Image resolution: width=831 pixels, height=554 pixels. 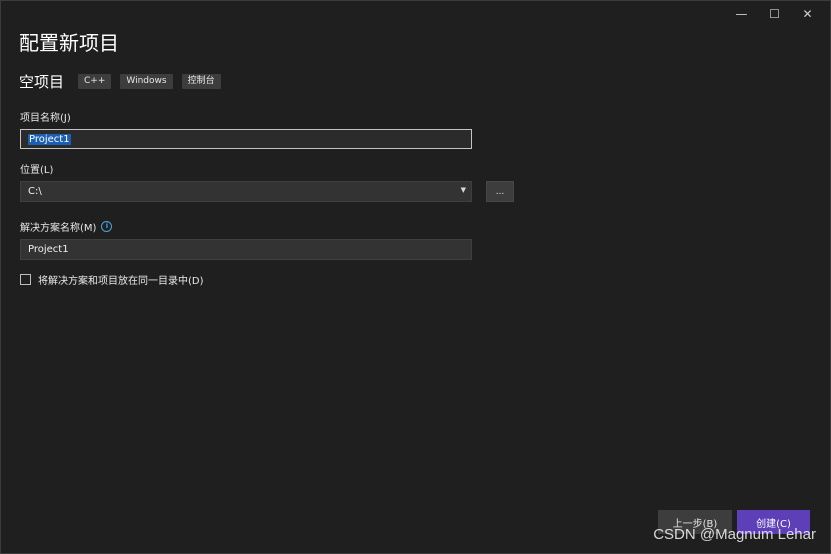 What do you see at coordinates (146, 81) in the screenshot?
I see `tag-platform: Windows` at bounding box center [146, 81].